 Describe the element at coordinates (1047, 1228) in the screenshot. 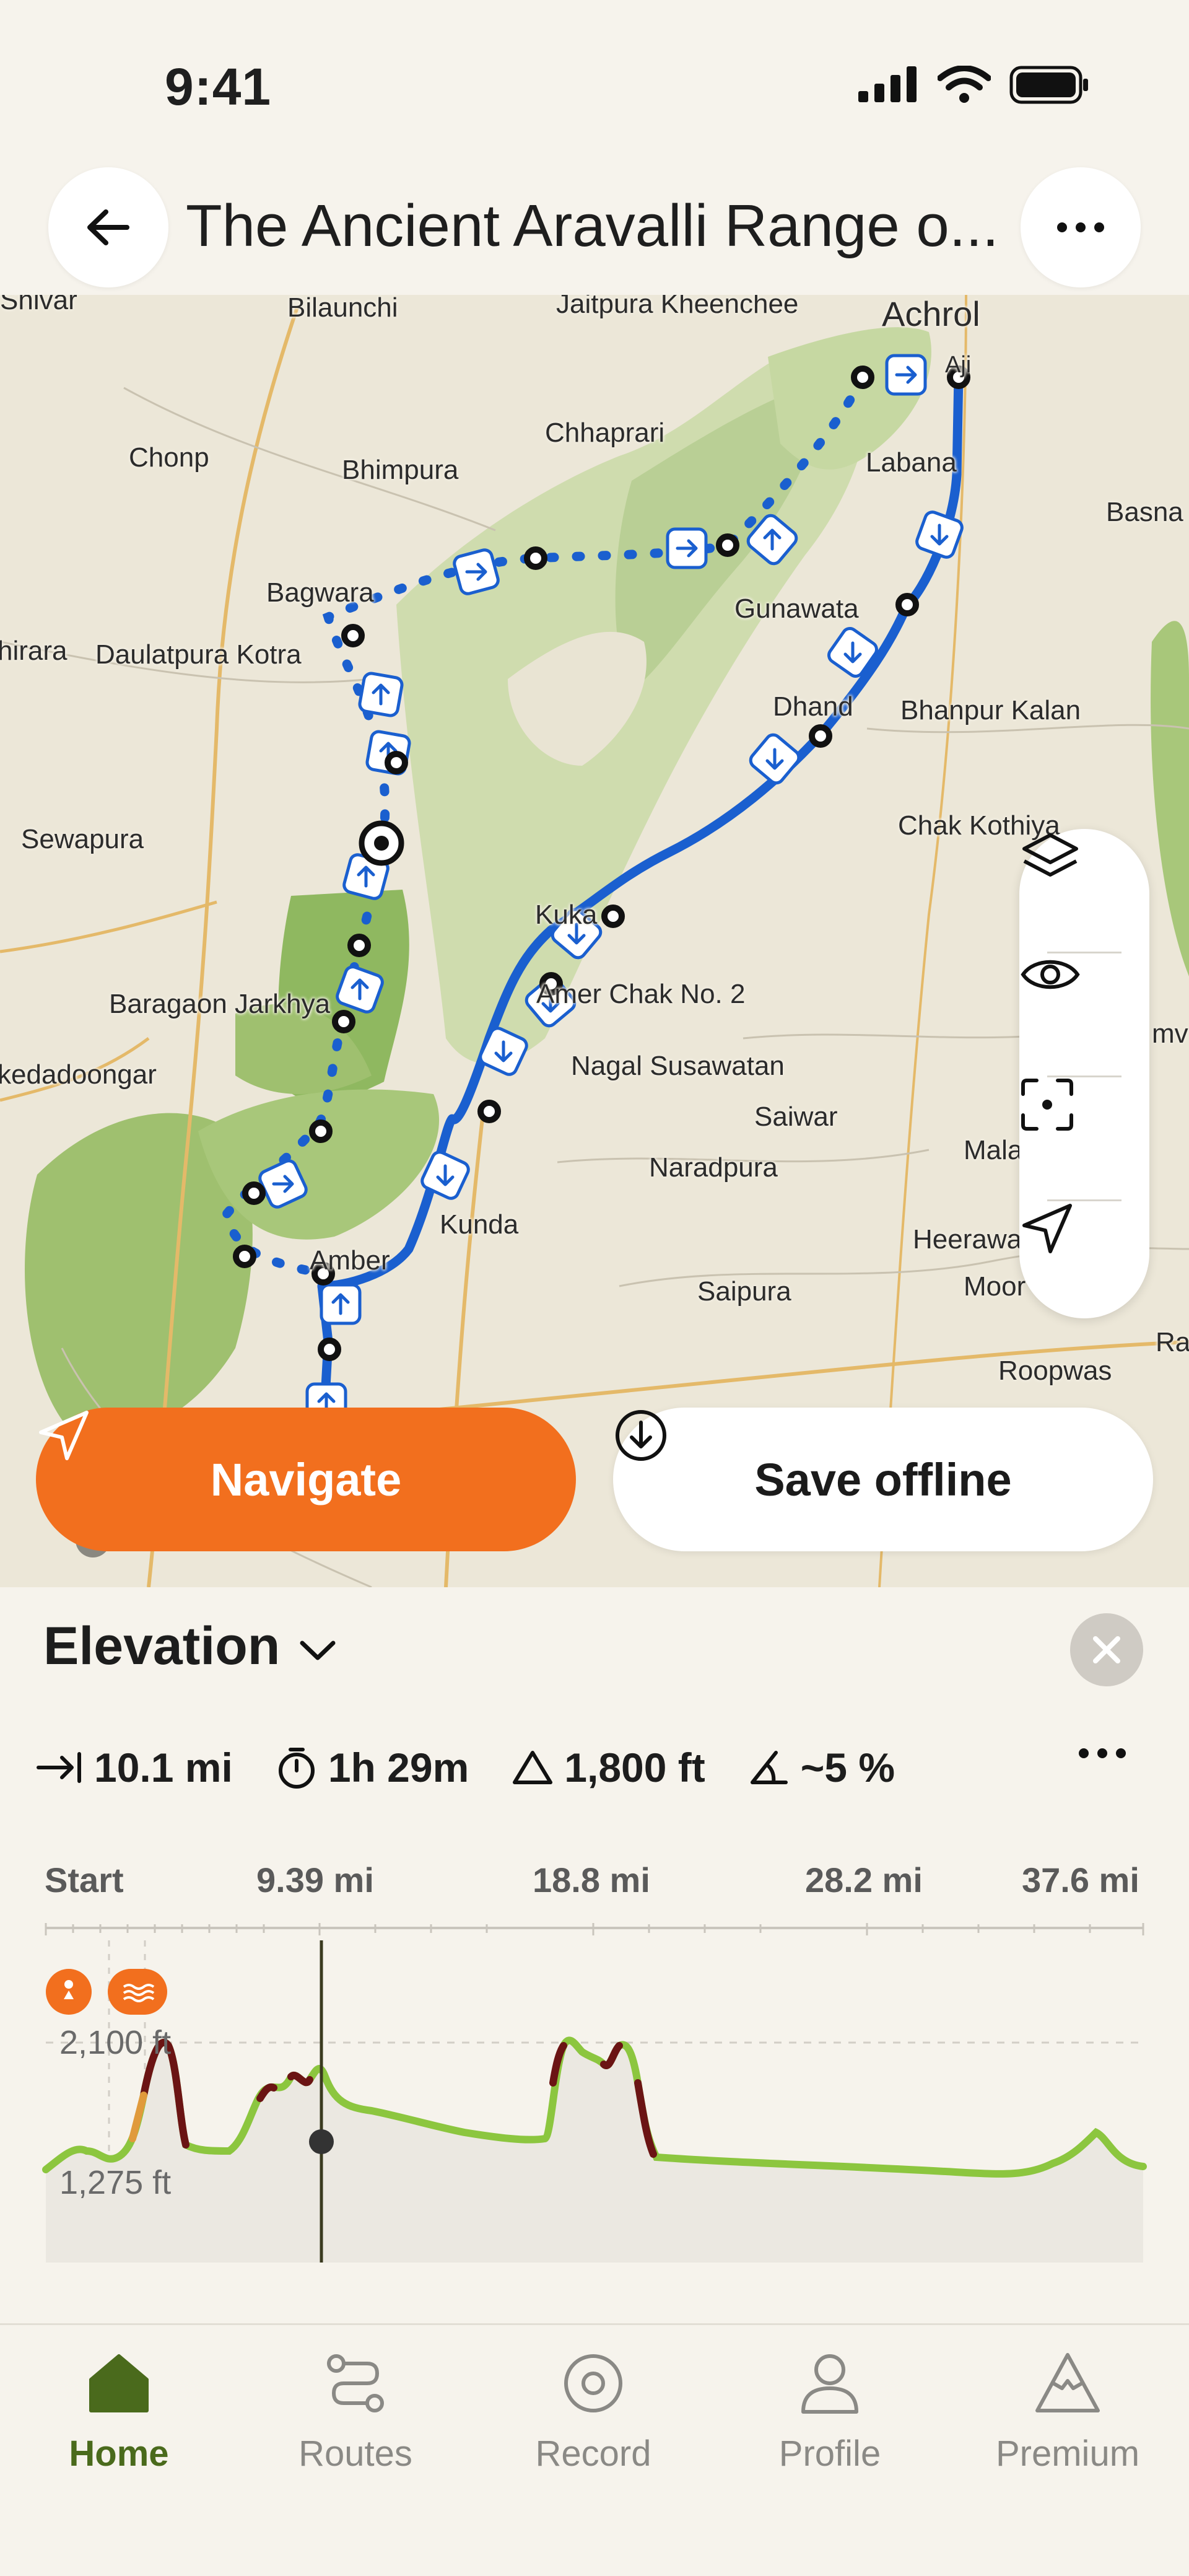

I see `location-arrow-icon` at that location.